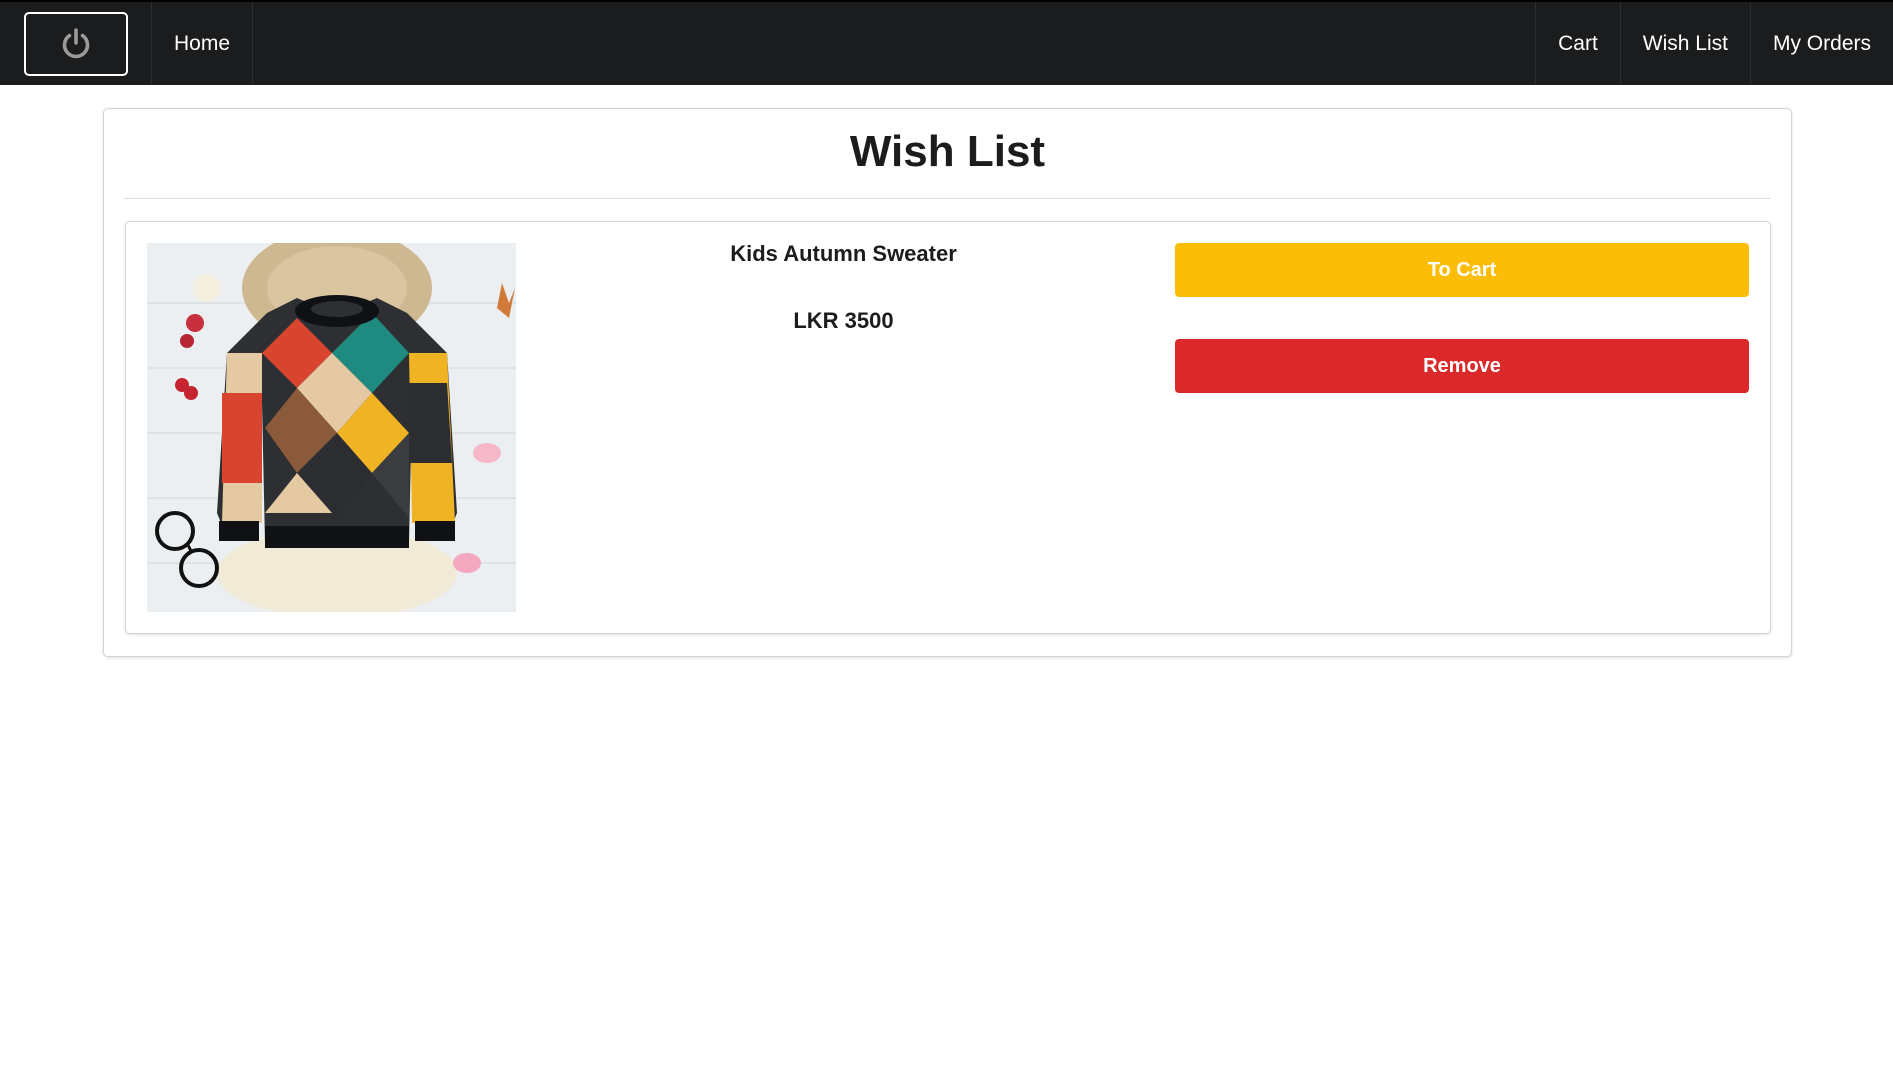 This screenshot has width=1893, height=1080. I want to click on nav-wish-list: Wish List, so click(1684, 43).